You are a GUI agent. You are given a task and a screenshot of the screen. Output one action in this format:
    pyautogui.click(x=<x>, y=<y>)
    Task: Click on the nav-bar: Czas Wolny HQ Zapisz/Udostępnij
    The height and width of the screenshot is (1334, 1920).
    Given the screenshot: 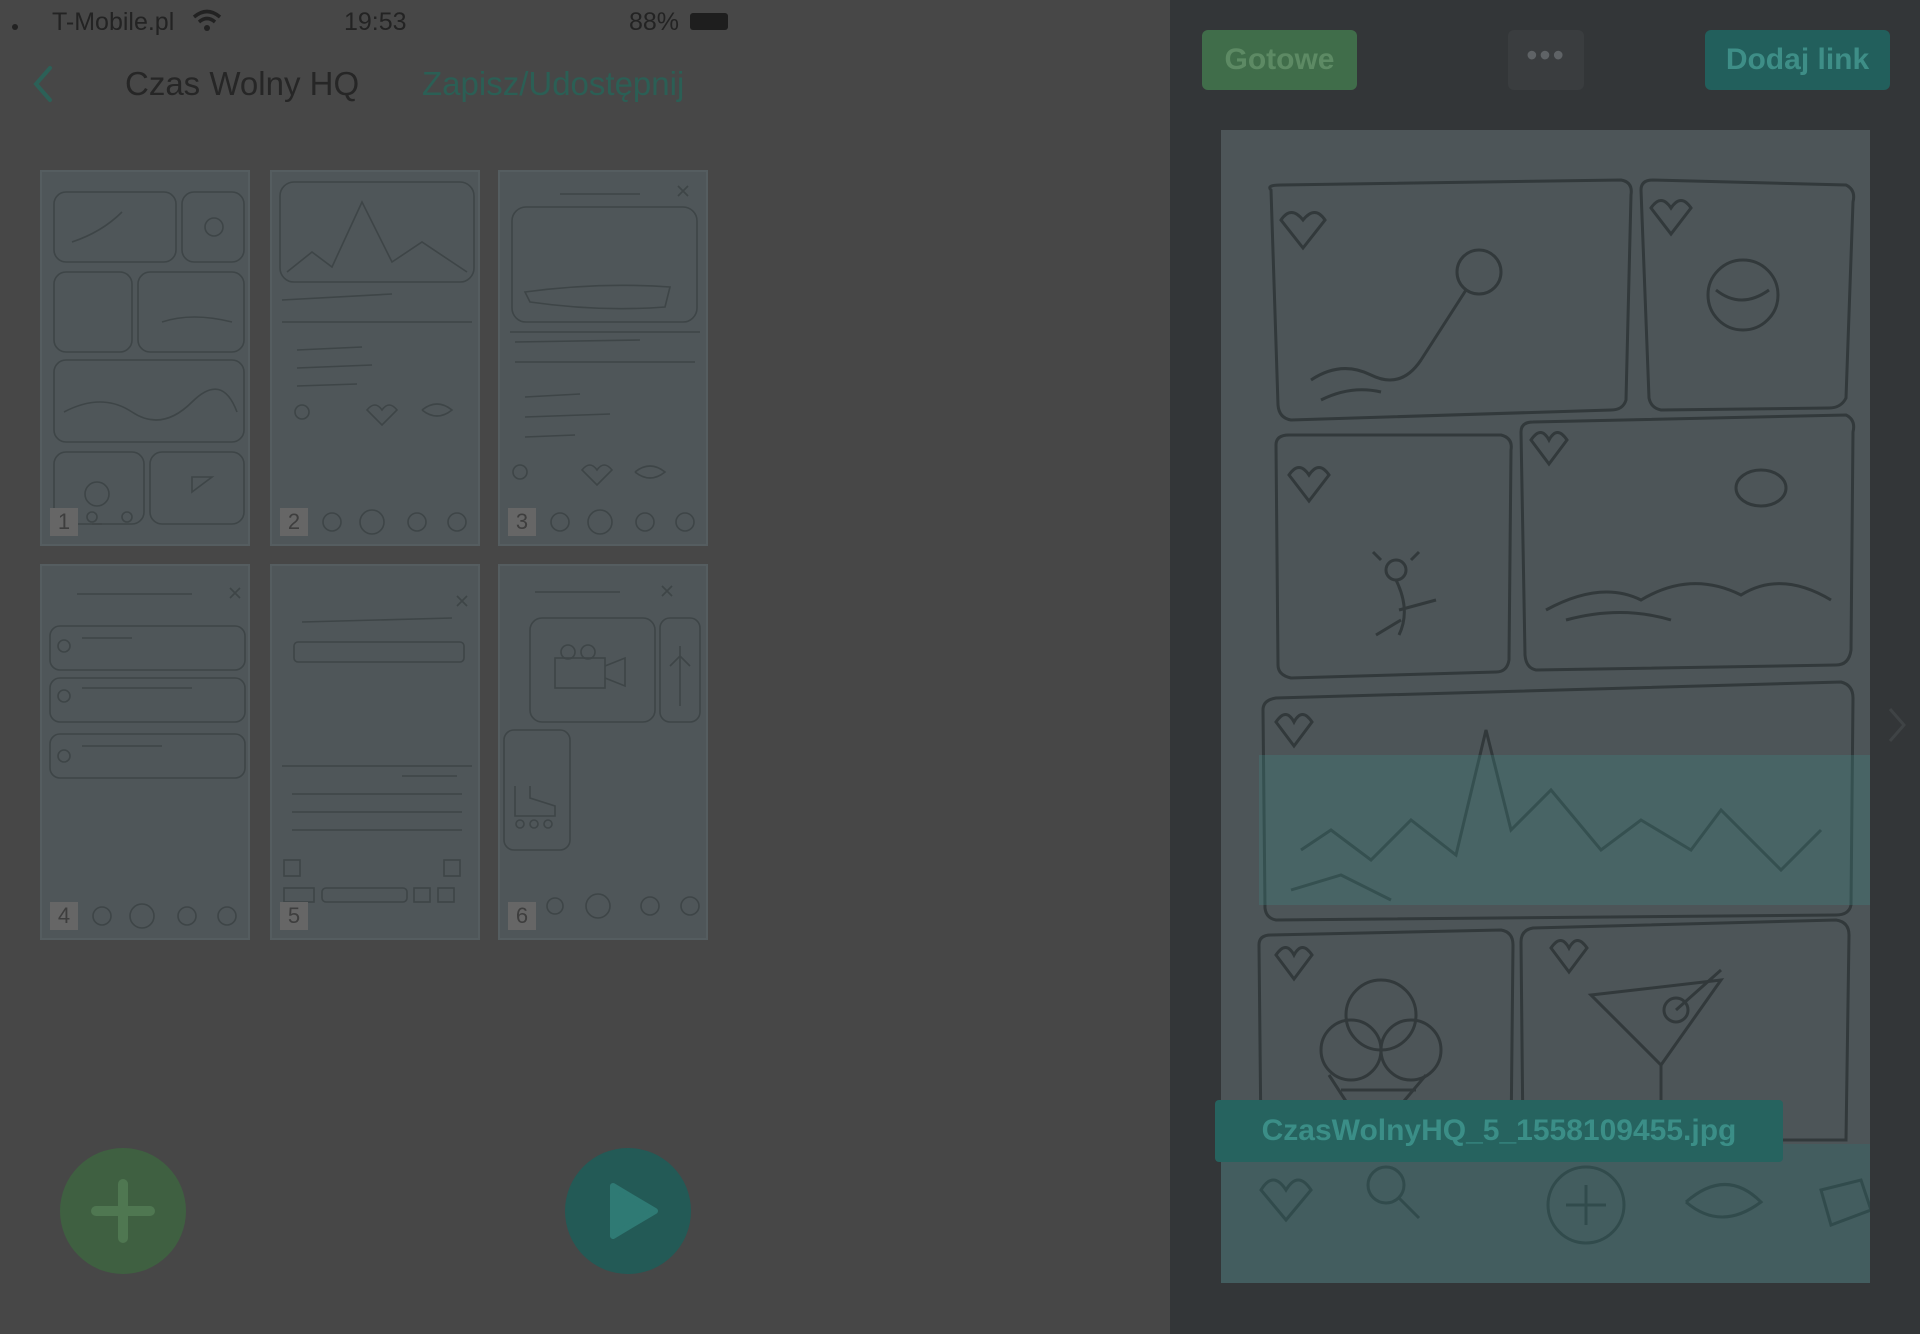 What is the action you would take?
    pyautogui.click(x=585, y=85)
    